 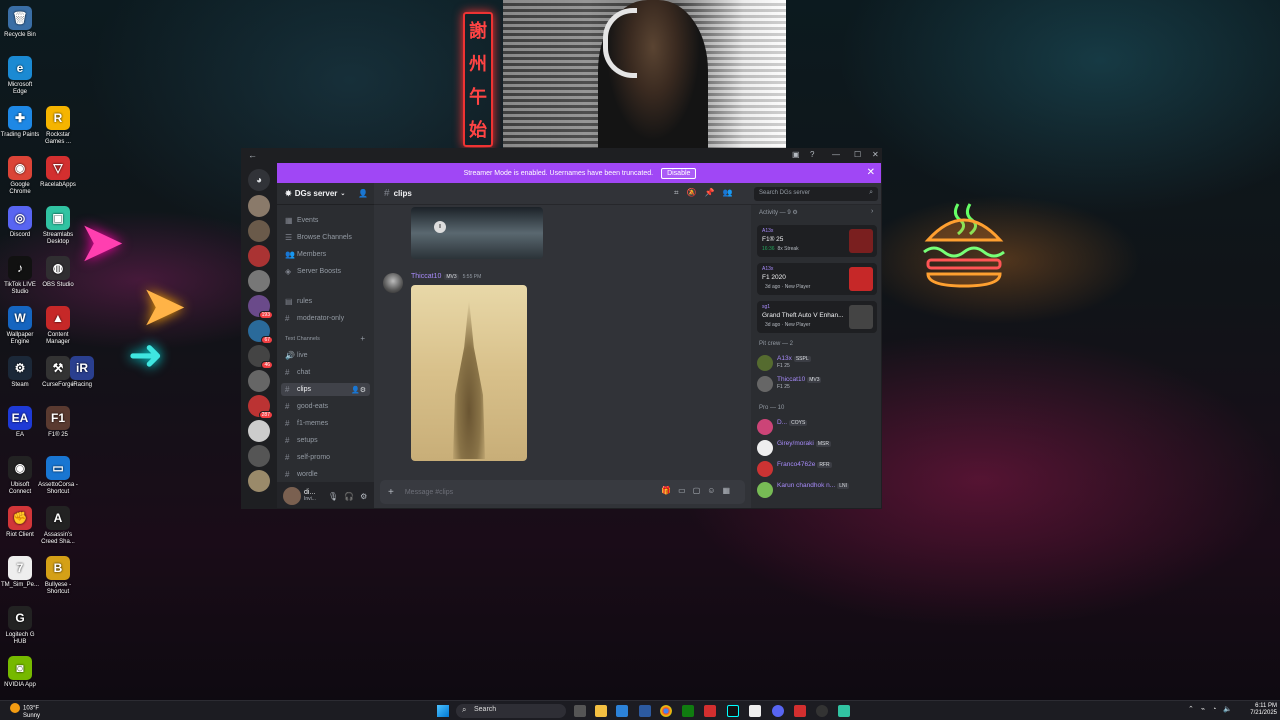 I want to click on image-attachment, so click(x=469, y=373).